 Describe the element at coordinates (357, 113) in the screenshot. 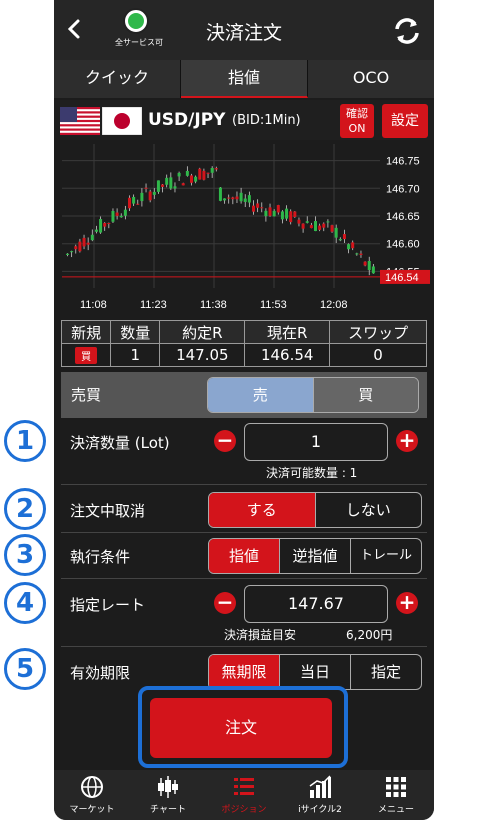

I see `confirm-label: 確認` at that location.